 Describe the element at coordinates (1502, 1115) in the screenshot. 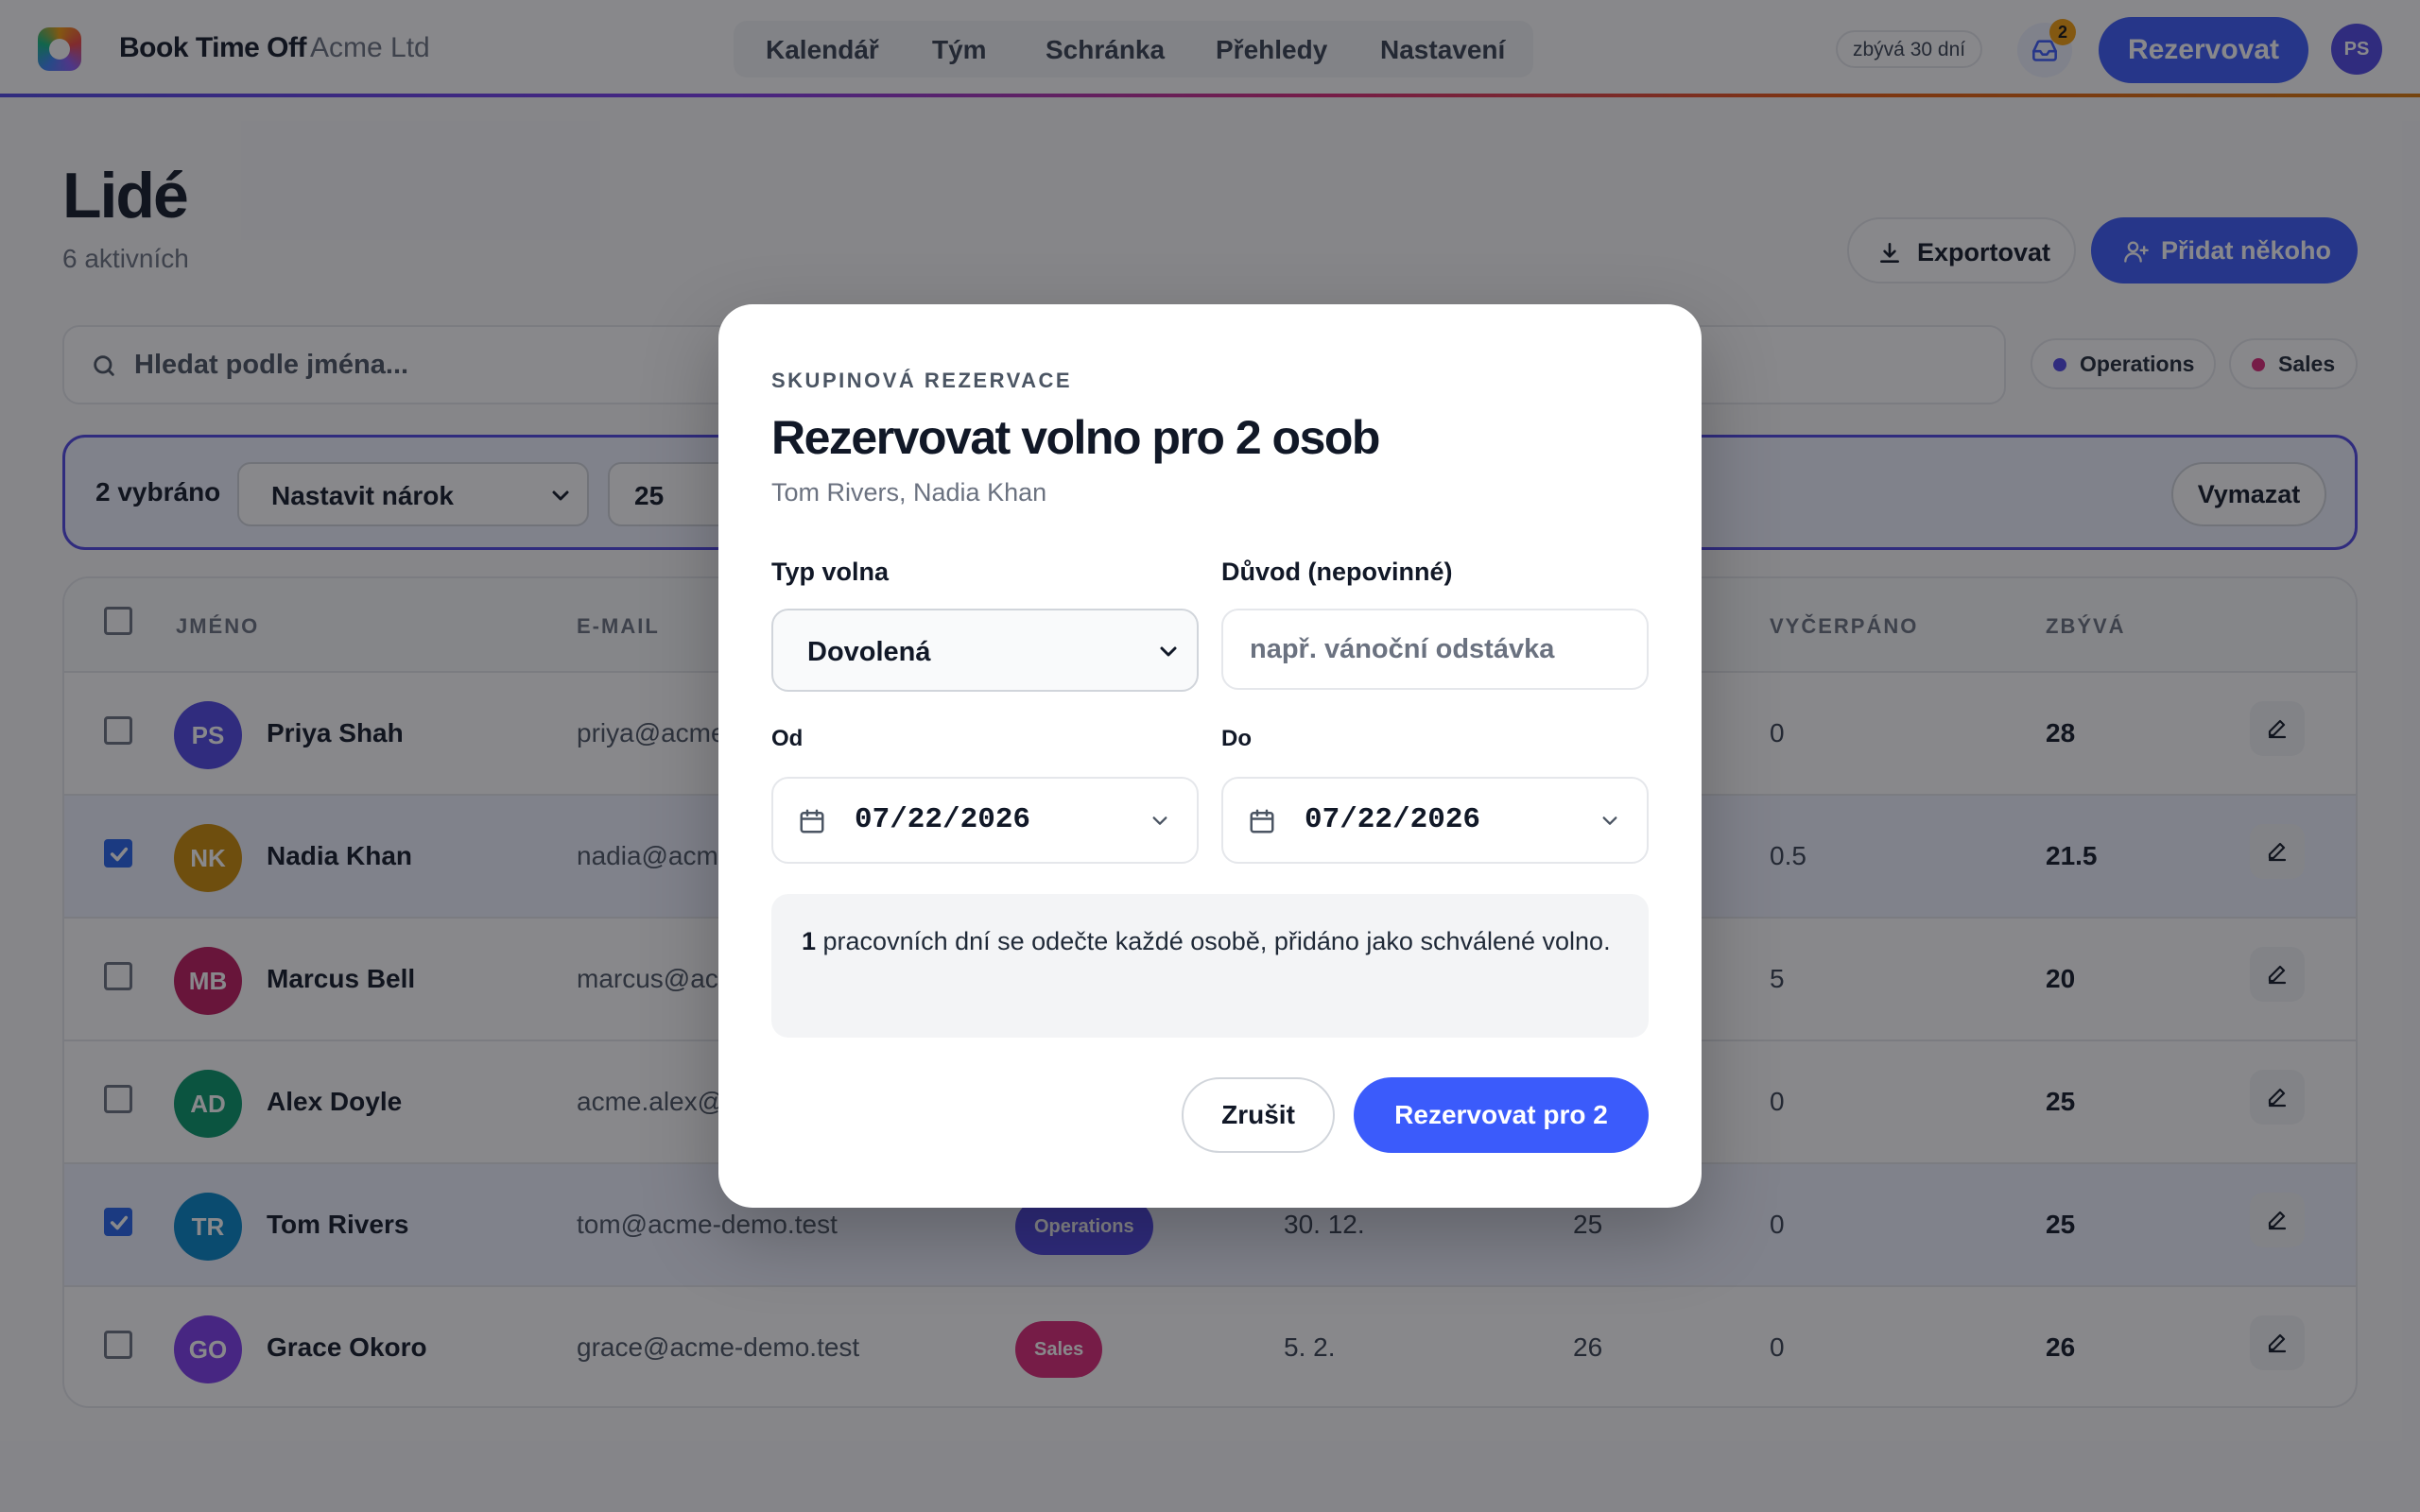

I see `submit-booking-button: Rezervovat pro 2` at that location.